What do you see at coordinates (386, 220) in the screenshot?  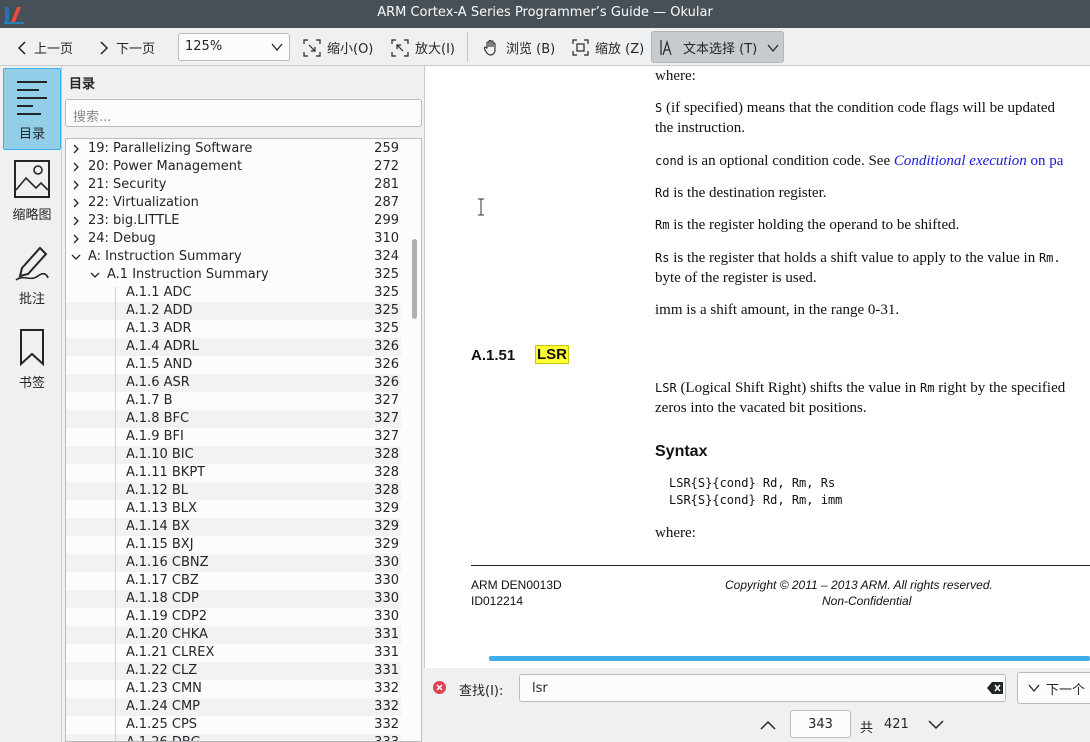 I see `toc-entry-page: 299` at bounding box center [386, 220].